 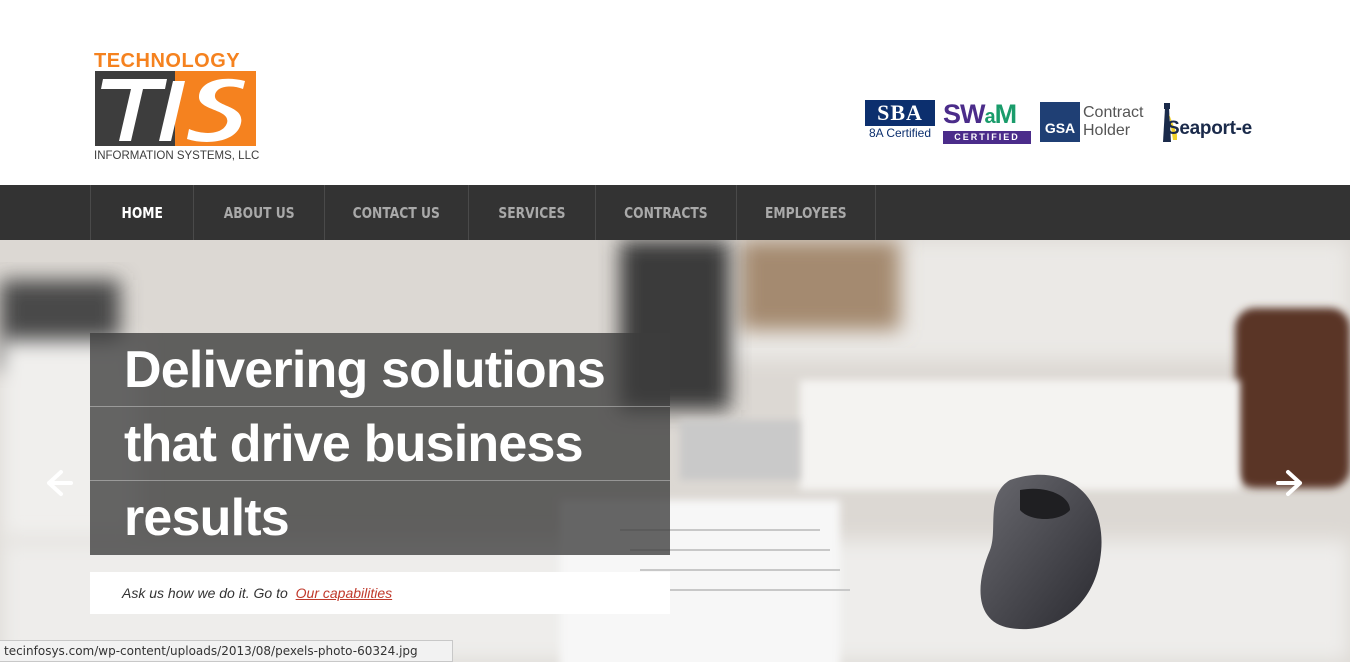 I want to click on logo-top-text: TECHNOLOGY, so click(x=167, y=61).